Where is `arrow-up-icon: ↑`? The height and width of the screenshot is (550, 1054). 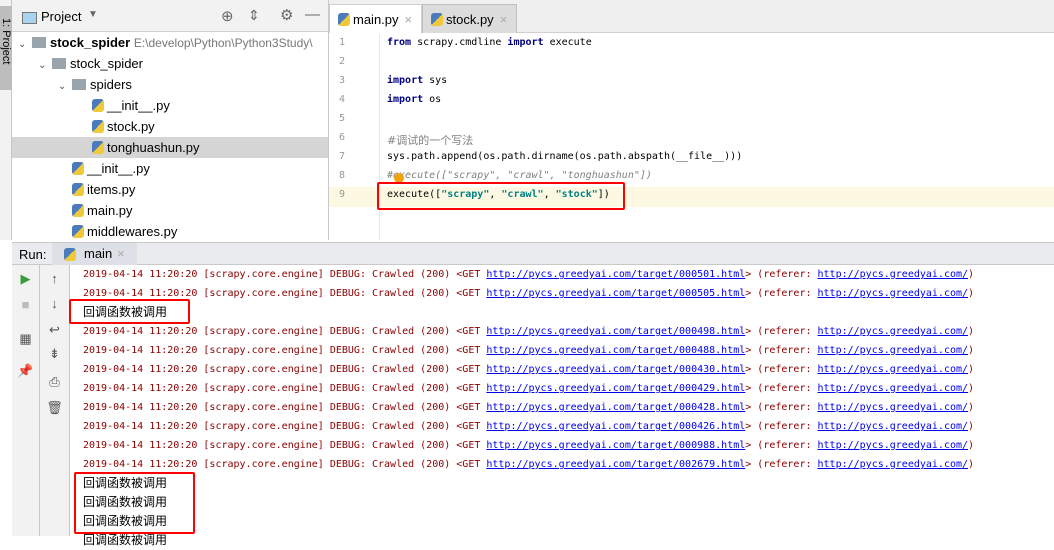 arrow-up-icon: ↑ is located at coordinates (54, 278).